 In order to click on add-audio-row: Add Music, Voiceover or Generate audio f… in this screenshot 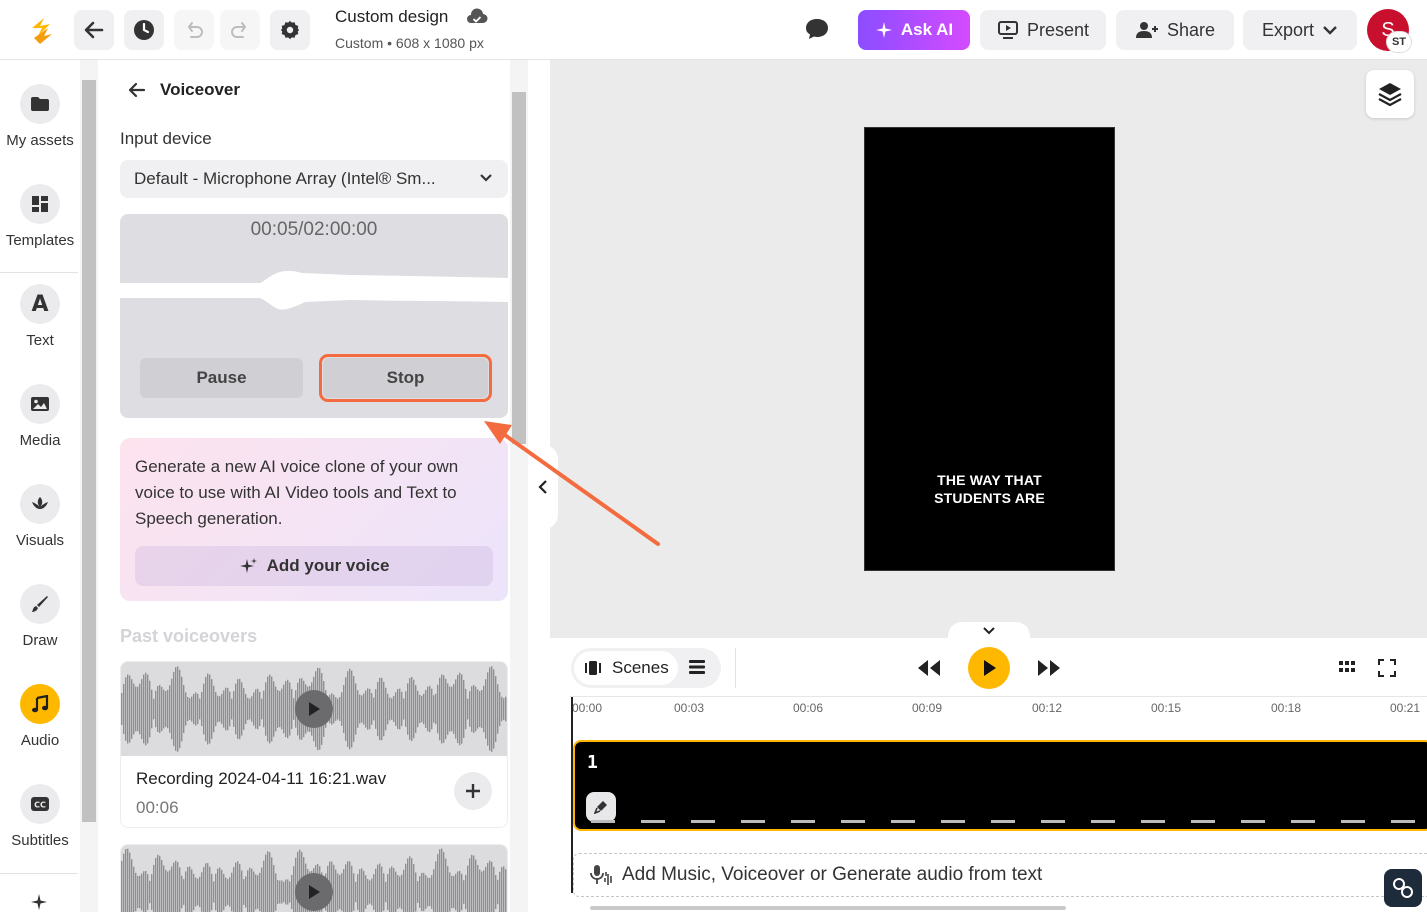, I will do `click(1000, 875)`.